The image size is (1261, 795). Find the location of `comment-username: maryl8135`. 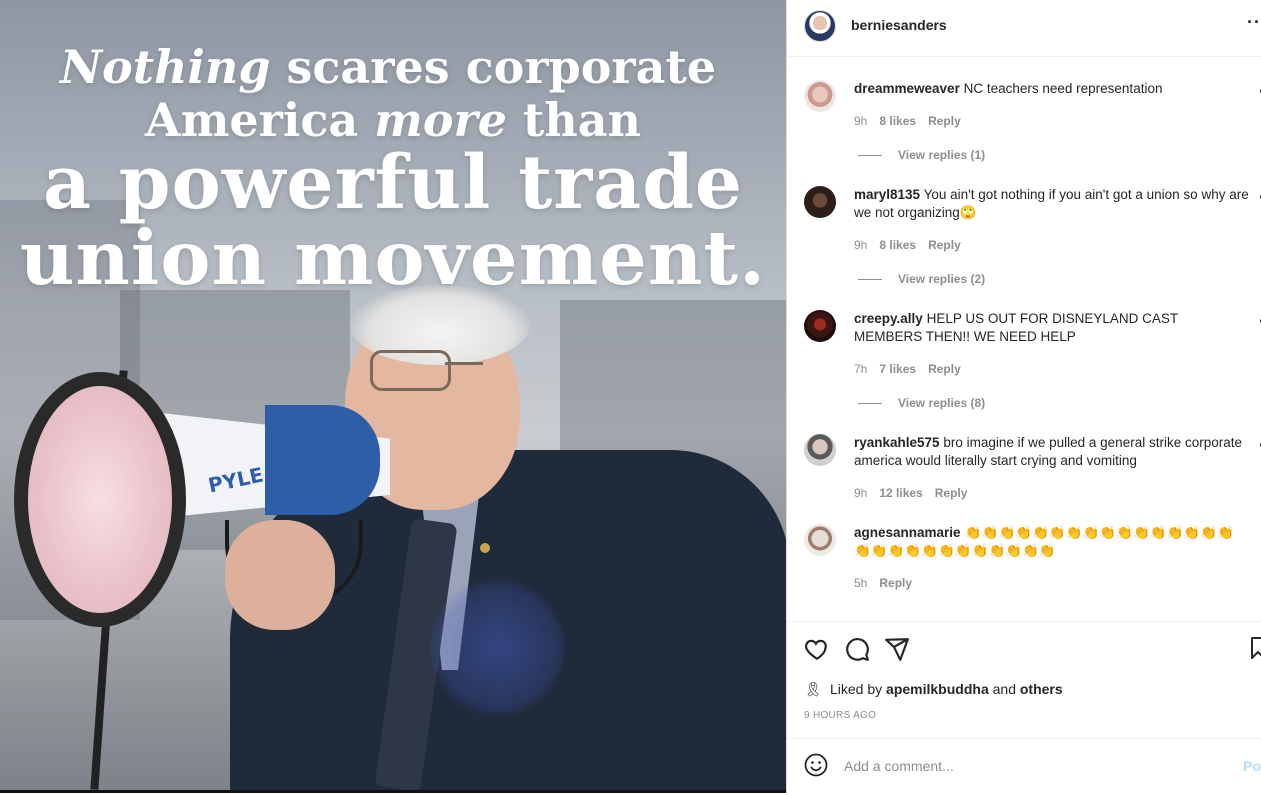

comment-username: maryl8135 is located at coordinates (887, 194).